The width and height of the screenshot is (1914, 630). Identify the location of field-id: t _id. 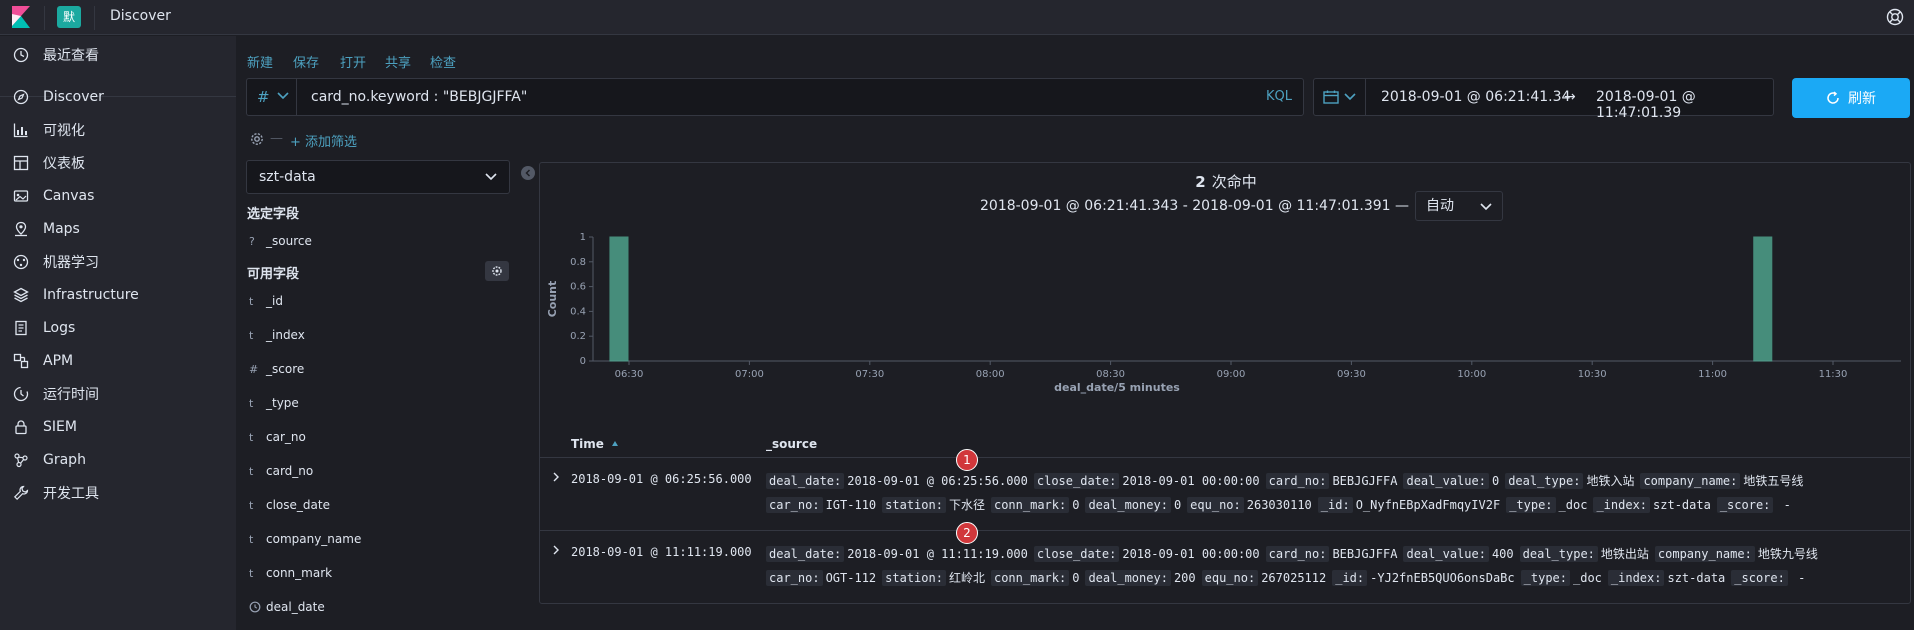
(266, 301).